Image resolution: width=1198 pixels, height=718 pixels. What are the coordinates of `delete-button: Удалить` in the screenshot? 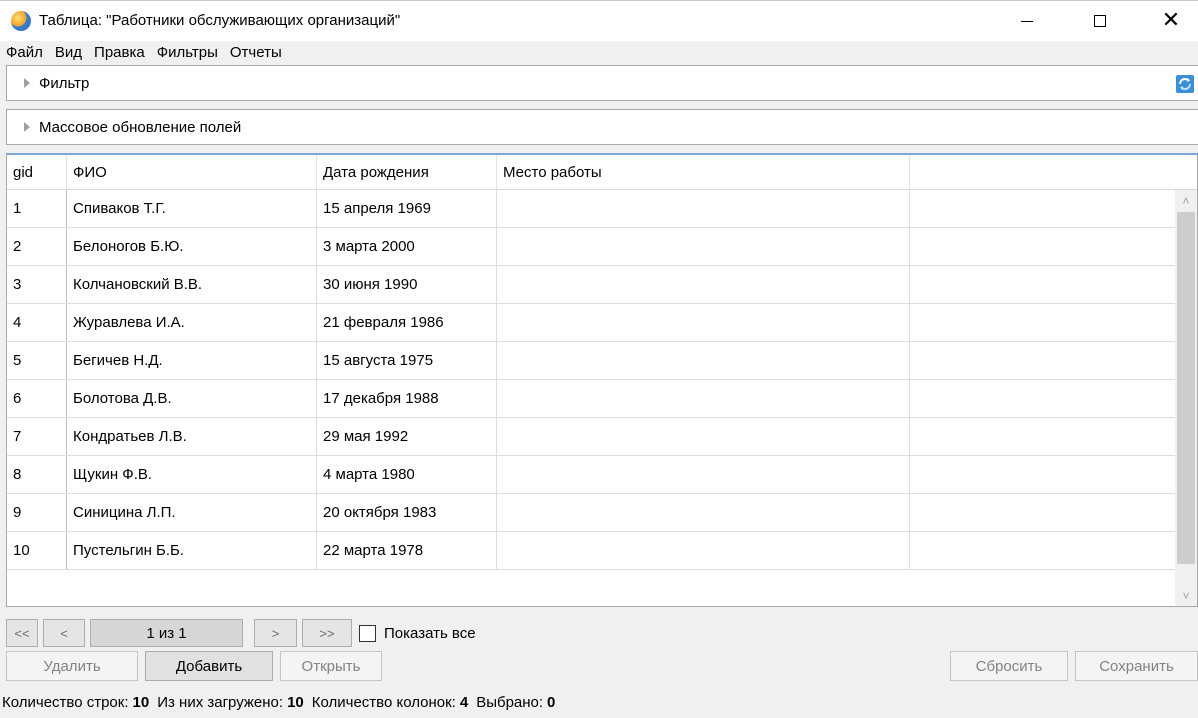 It's located at (72, 666).